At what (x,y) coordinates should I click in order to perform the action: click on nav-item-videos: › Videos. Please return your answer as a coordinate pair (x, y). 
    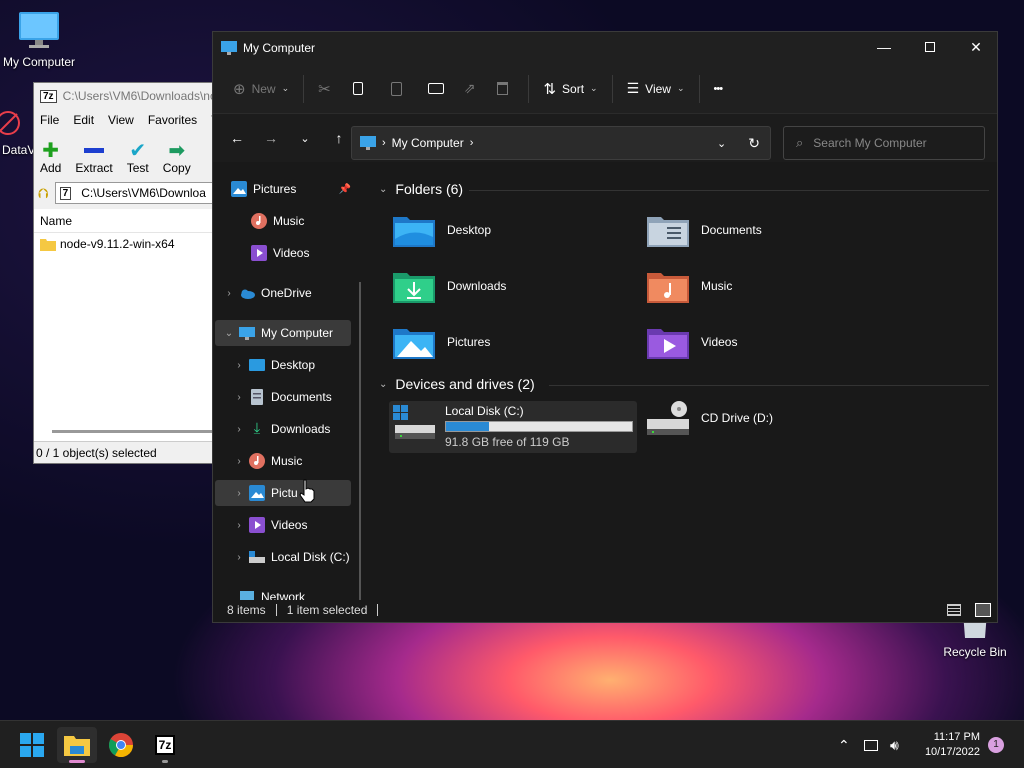
    Looking at the image, I should click on (283, 525).